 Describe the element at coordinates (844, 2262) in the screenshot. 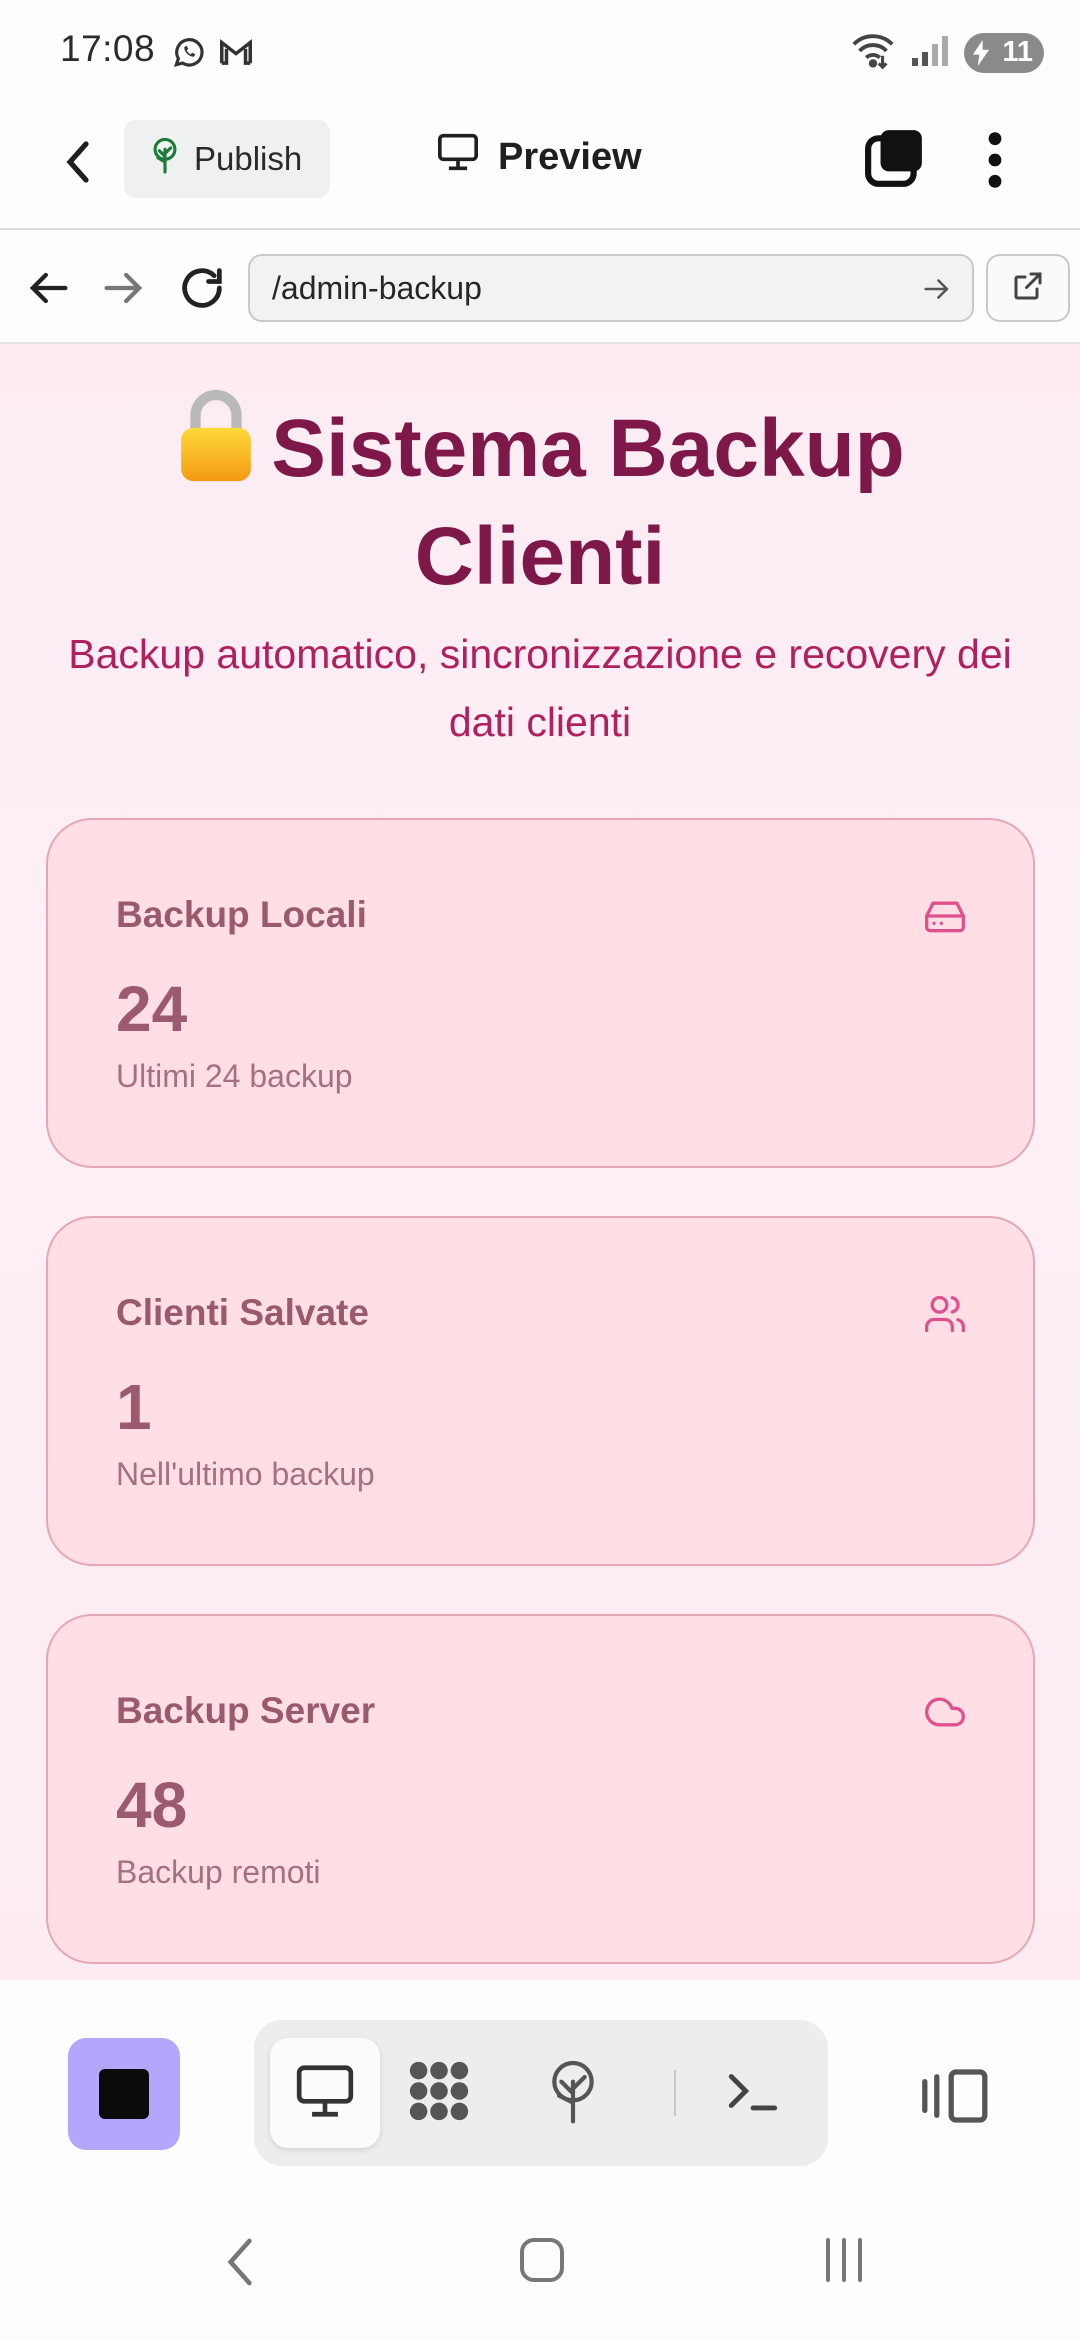

I see `system-recents-button` at that location.